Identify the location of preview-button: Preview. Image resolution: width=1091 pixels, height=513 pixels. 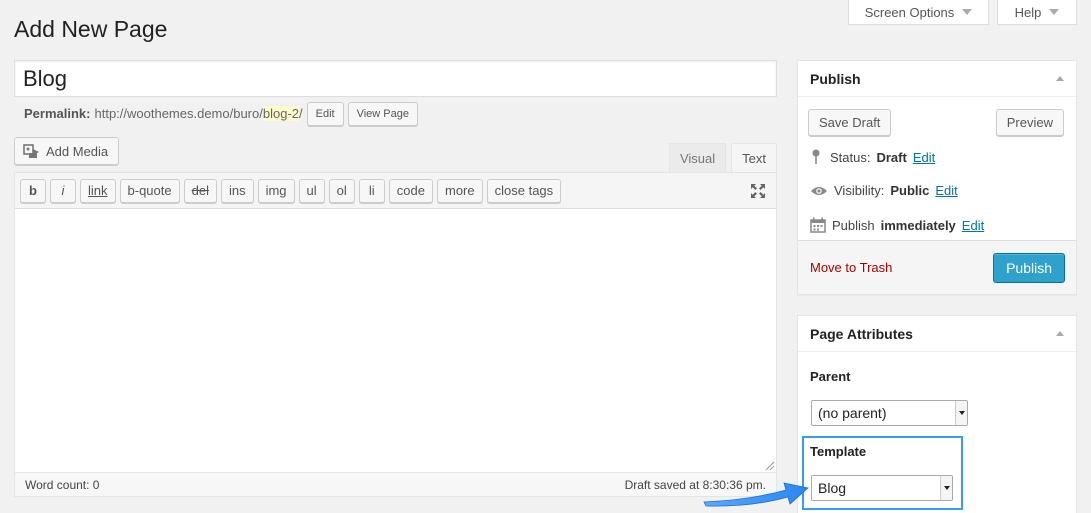
(1029, 122).